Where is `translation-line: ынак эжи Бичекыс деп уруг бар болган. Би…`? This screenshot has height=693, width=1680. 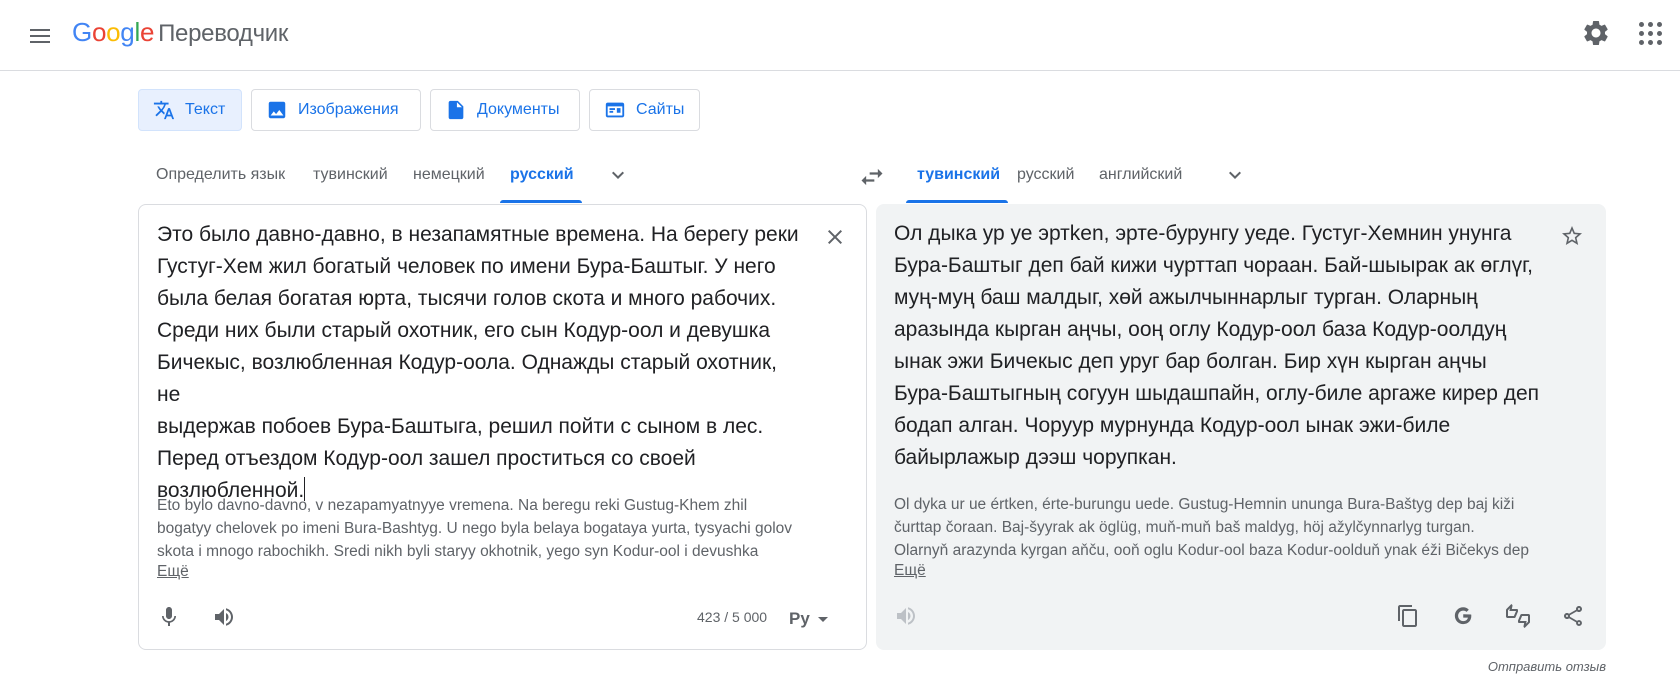
translation-line: ынак эжи Бичекыс деп уруг бар болган. Би… is located at coordinates (1190, 361).